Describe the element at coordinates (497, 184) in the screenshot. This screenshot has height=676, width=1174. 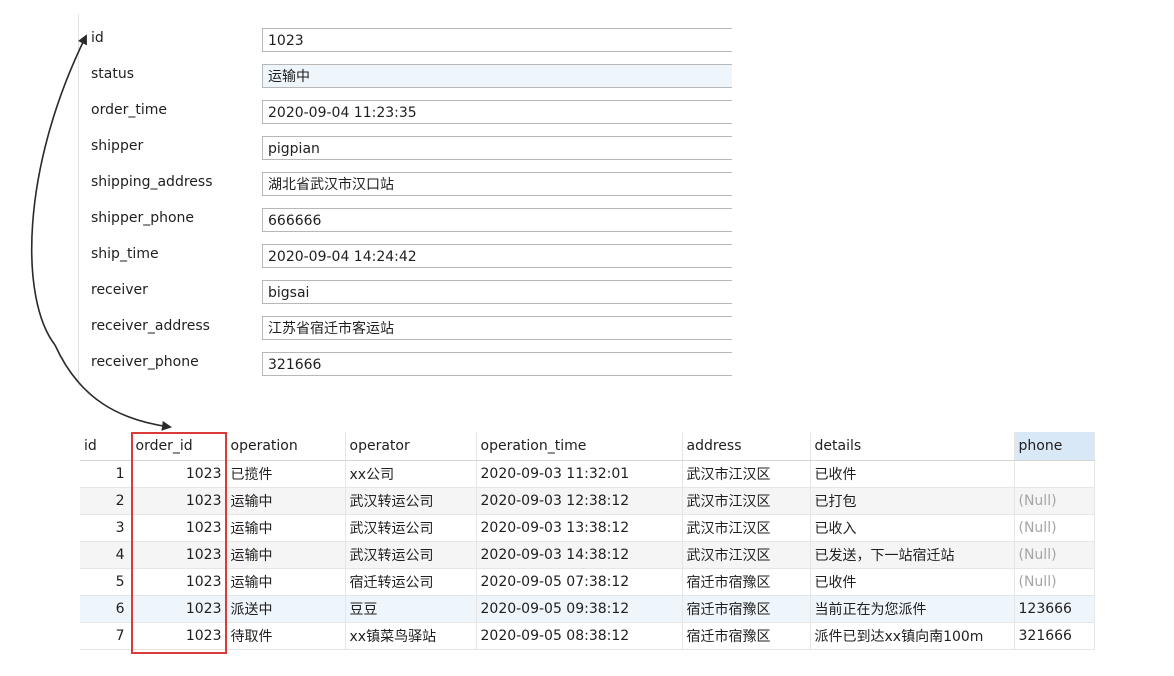
I see `form-field-shipping-address: 湖北省武汉市汉口站` at that location.